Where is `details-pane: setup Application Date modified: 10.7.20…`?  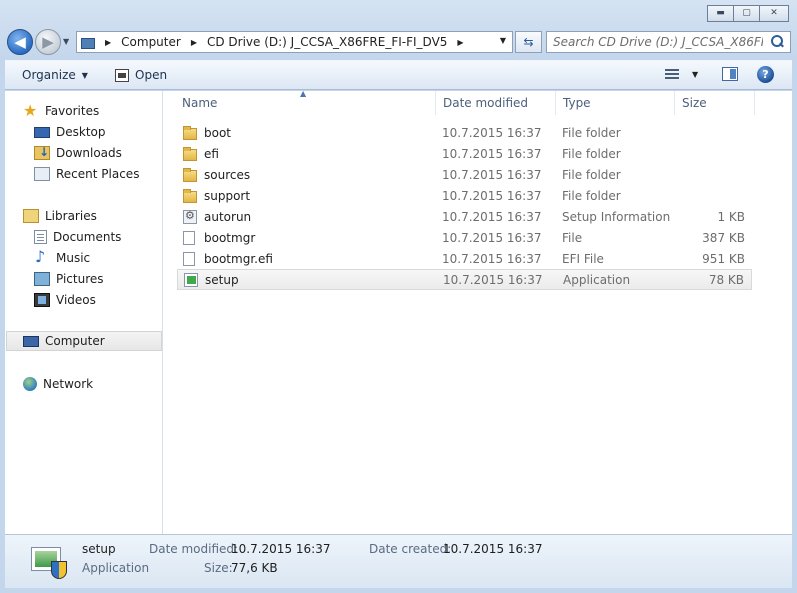
details-pane: setup Application Date modified: 10.7.20… is located at coordinates (398, 561).